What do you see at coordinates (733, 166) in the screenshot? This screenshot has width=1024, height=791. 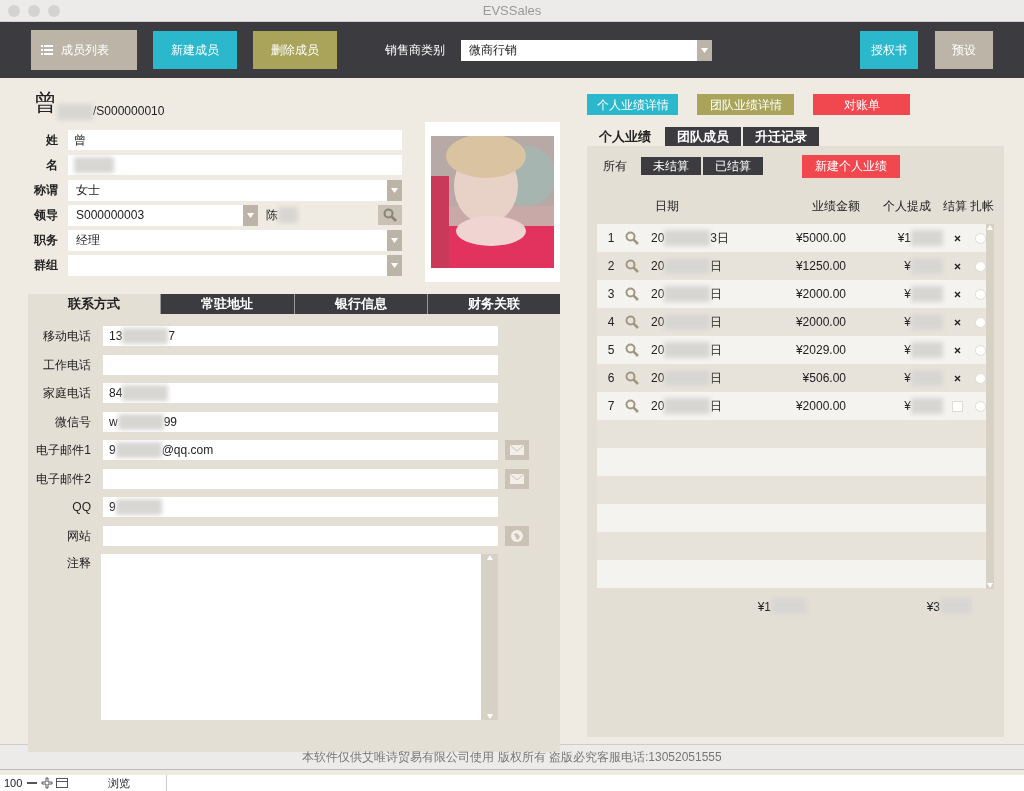 I see `filter-tab: 已结算` at bounding box center [733, 166].